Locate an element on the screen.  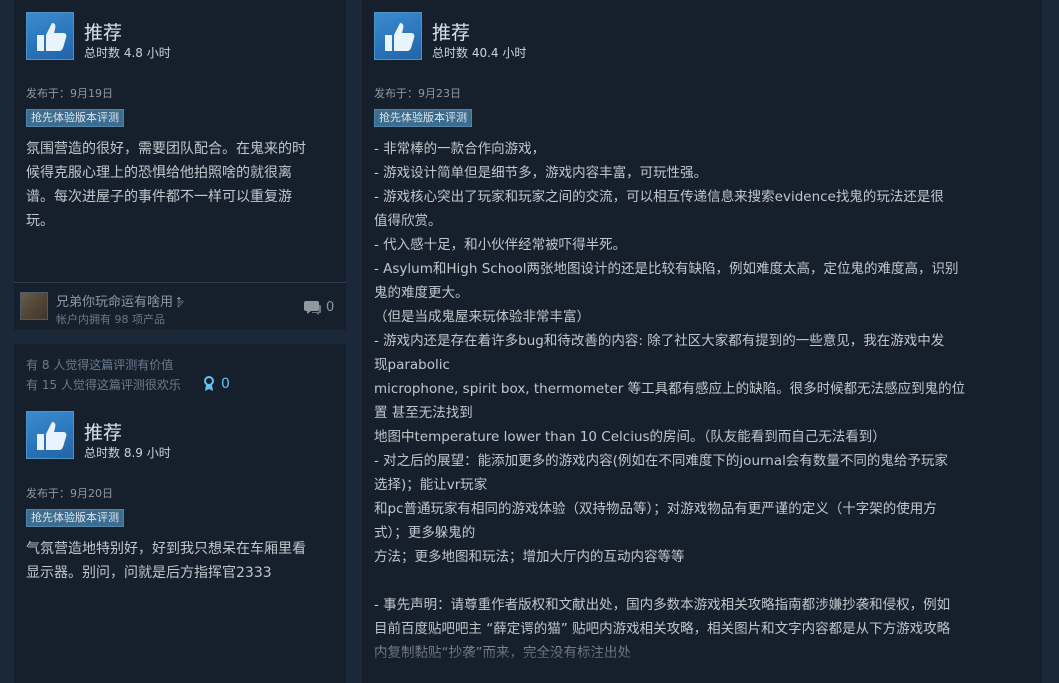
posted-date: 发布于：9月19日 is located at coordinates (69, 93).